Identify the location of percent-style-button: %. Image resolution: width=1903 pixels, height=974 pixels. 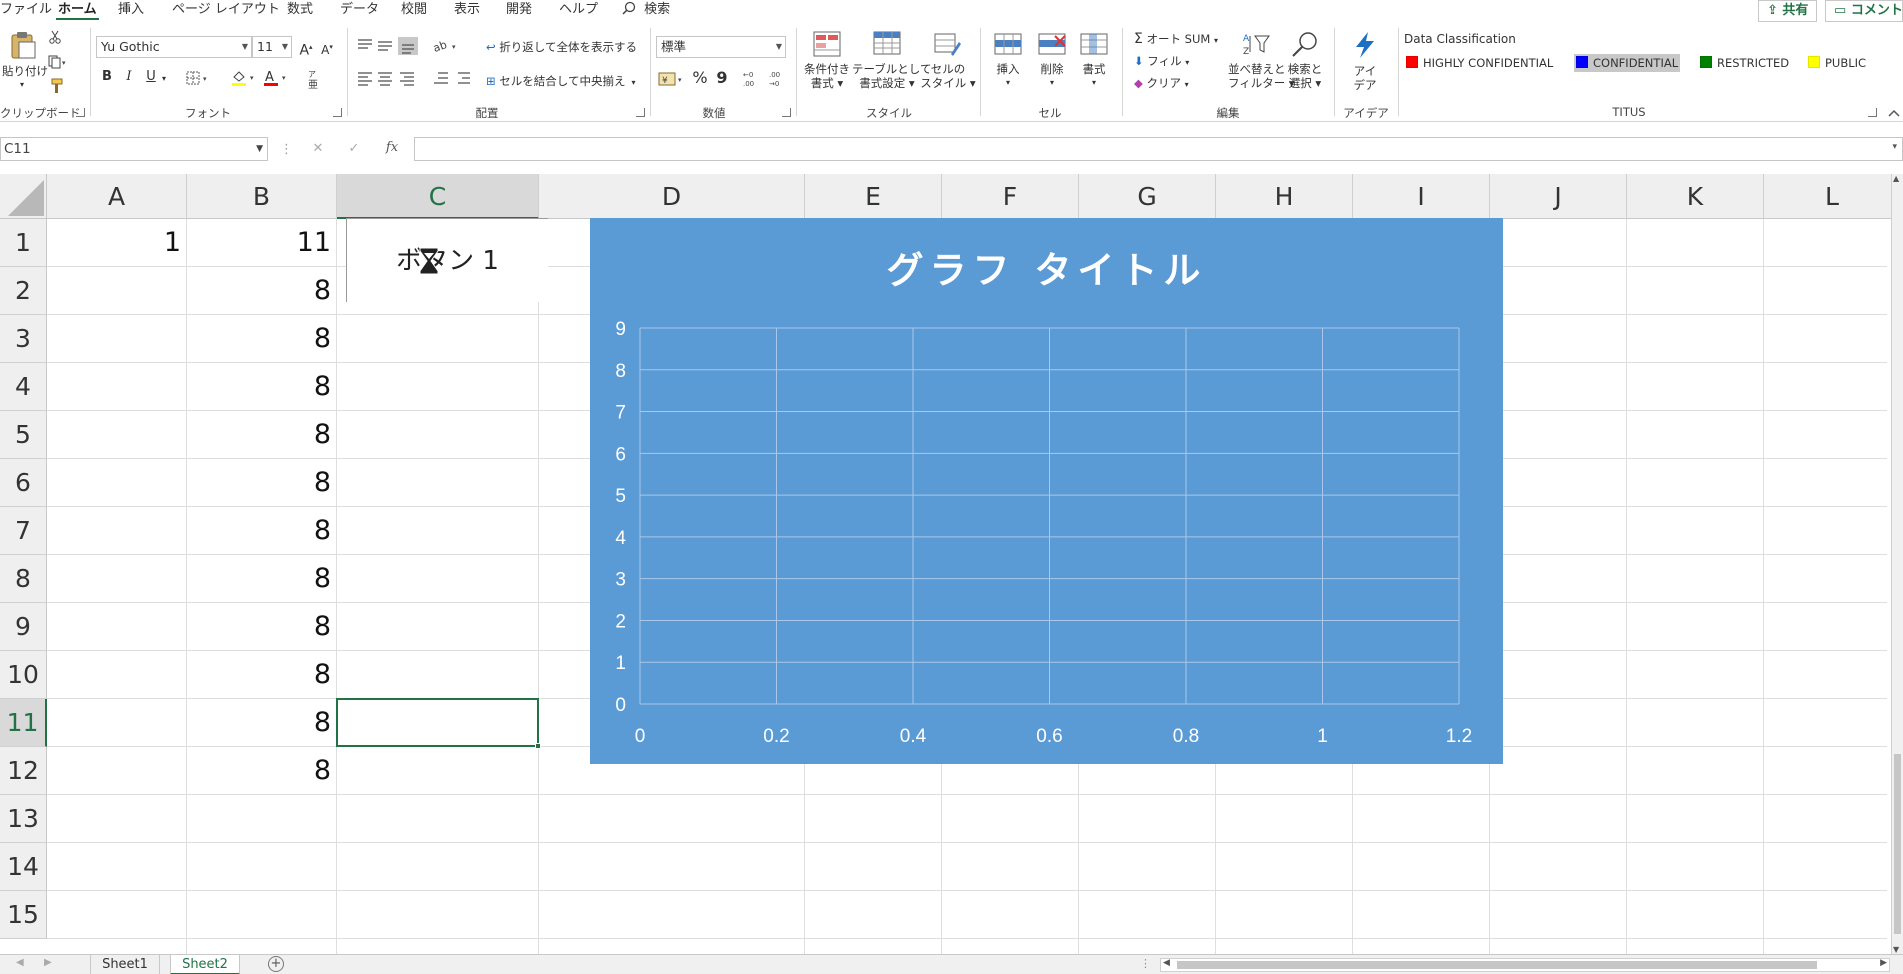
(700, 78).